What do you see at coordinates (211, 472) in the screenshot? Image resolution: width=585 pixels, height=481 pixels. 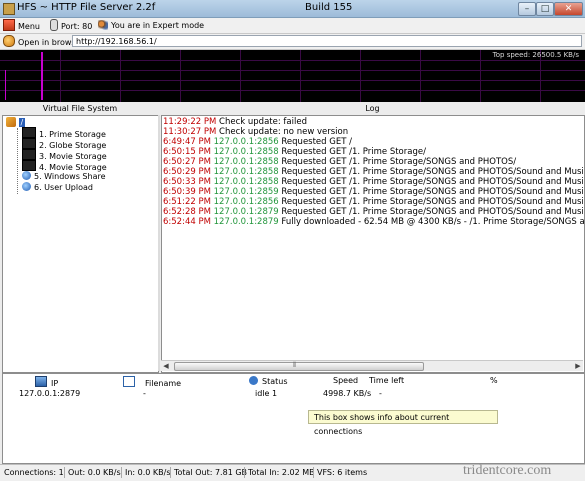 I see `status-total-out: Total Out: 7.81 GB` at bounding box center [211, 472].